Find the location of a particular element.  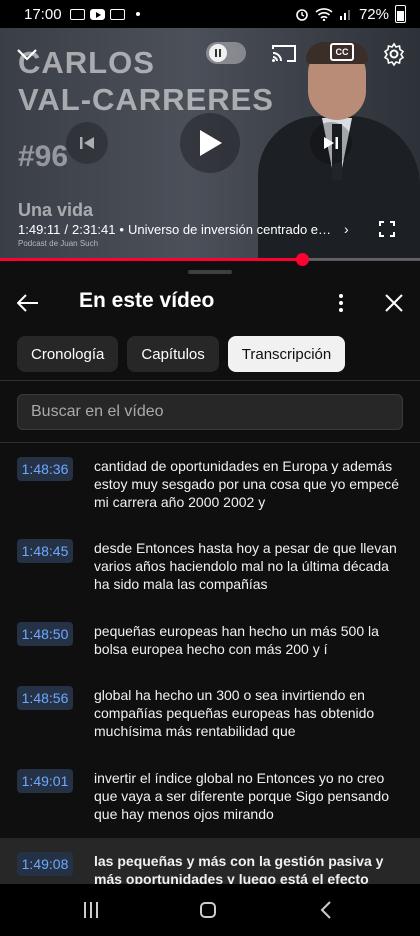

thumbnail-podcast: Podcast de Juan Such is located at coordinates (58, 243).